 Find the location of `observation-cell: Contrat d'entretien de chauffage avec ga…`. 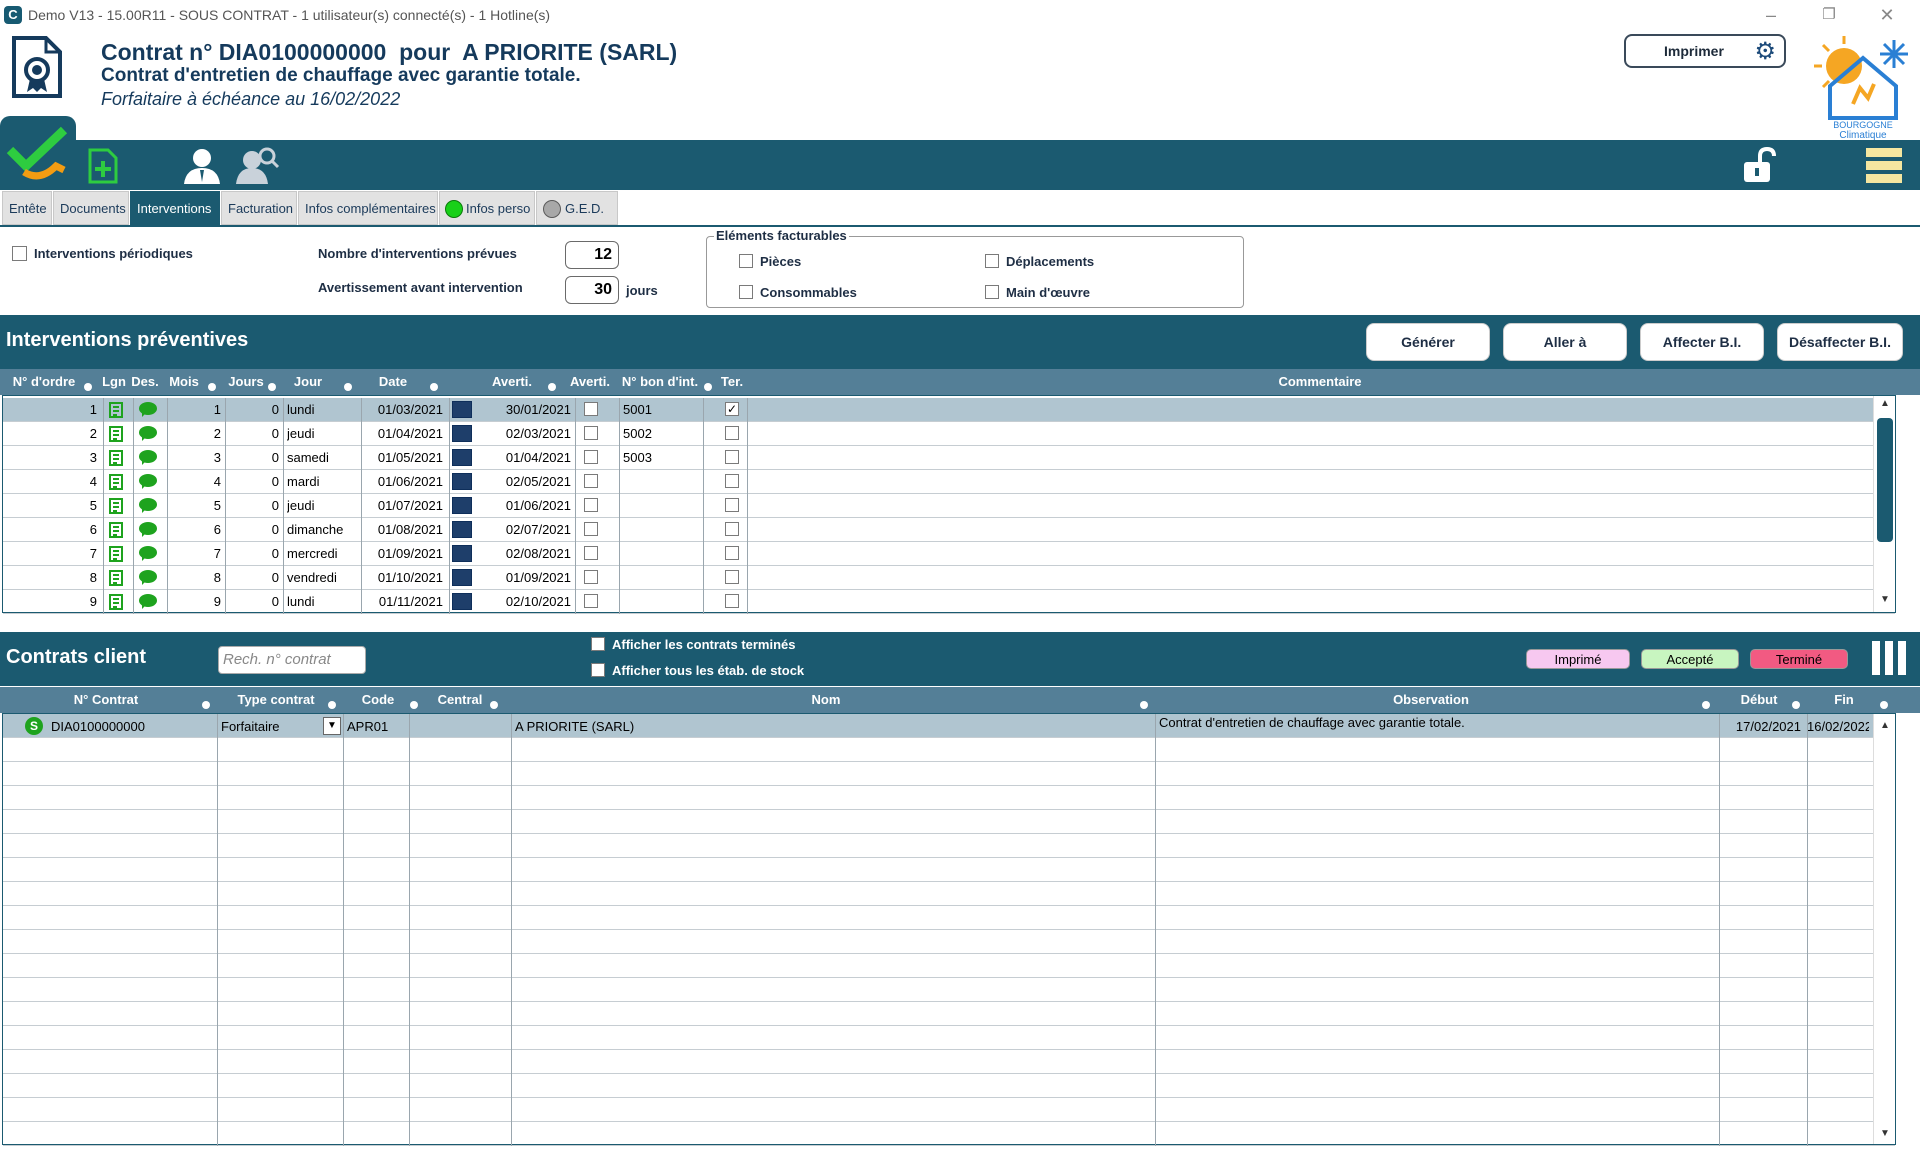

observation-cell: Contrat d'entretien de chauffage avec ga… is located at coordinates (1437, 722).